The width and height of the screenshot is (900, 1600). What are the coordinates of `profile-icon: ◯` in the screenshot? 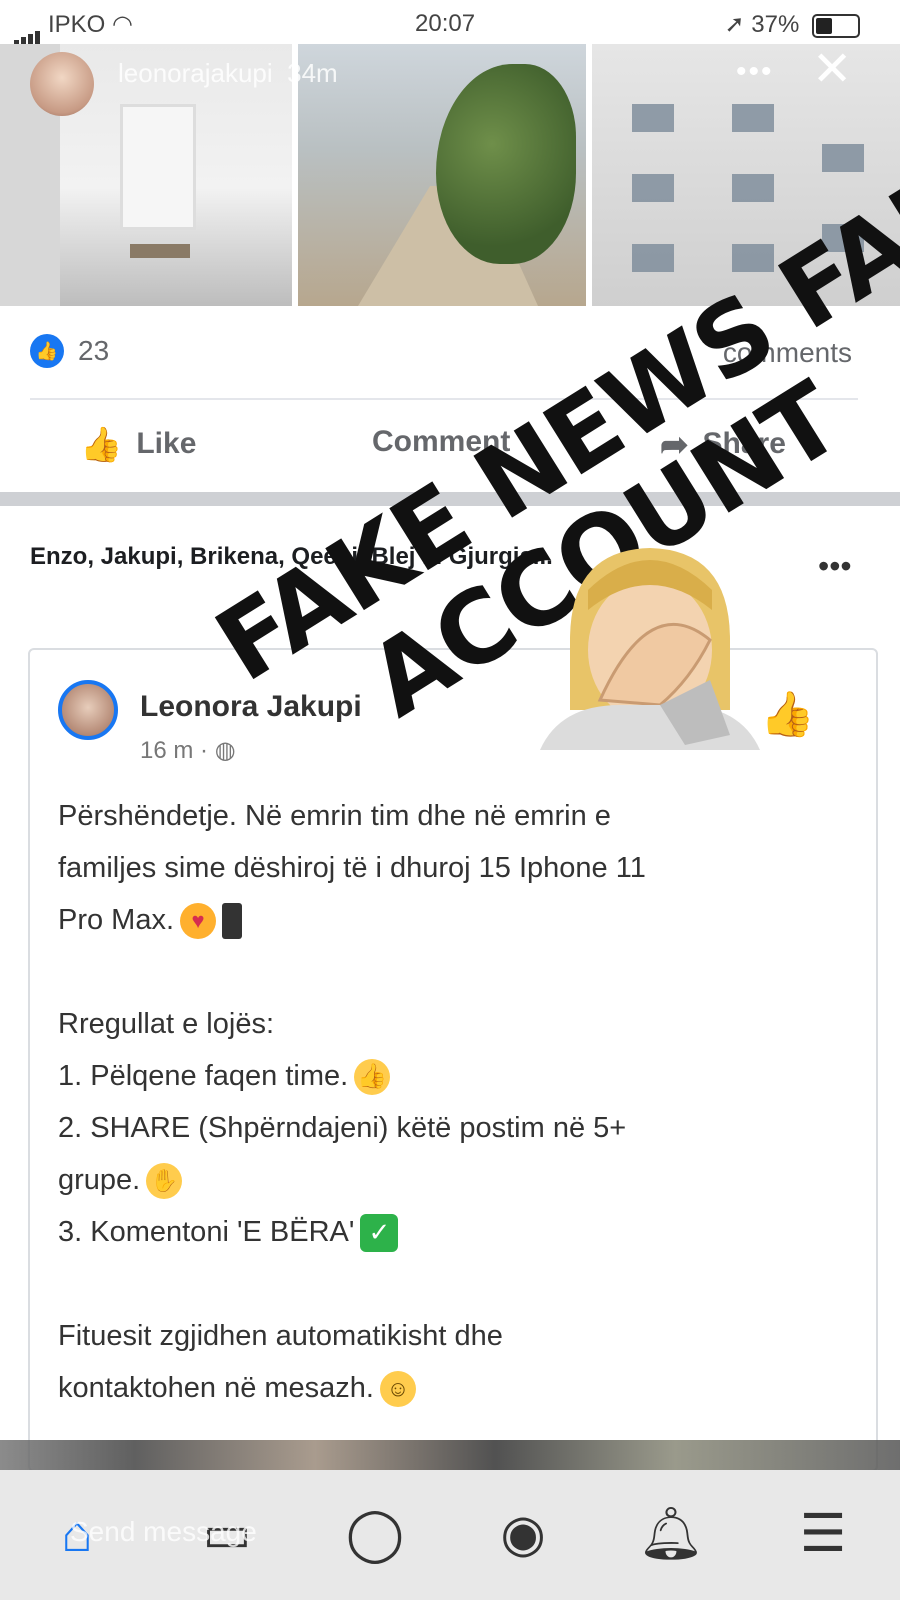 It's located at (375, 1534).